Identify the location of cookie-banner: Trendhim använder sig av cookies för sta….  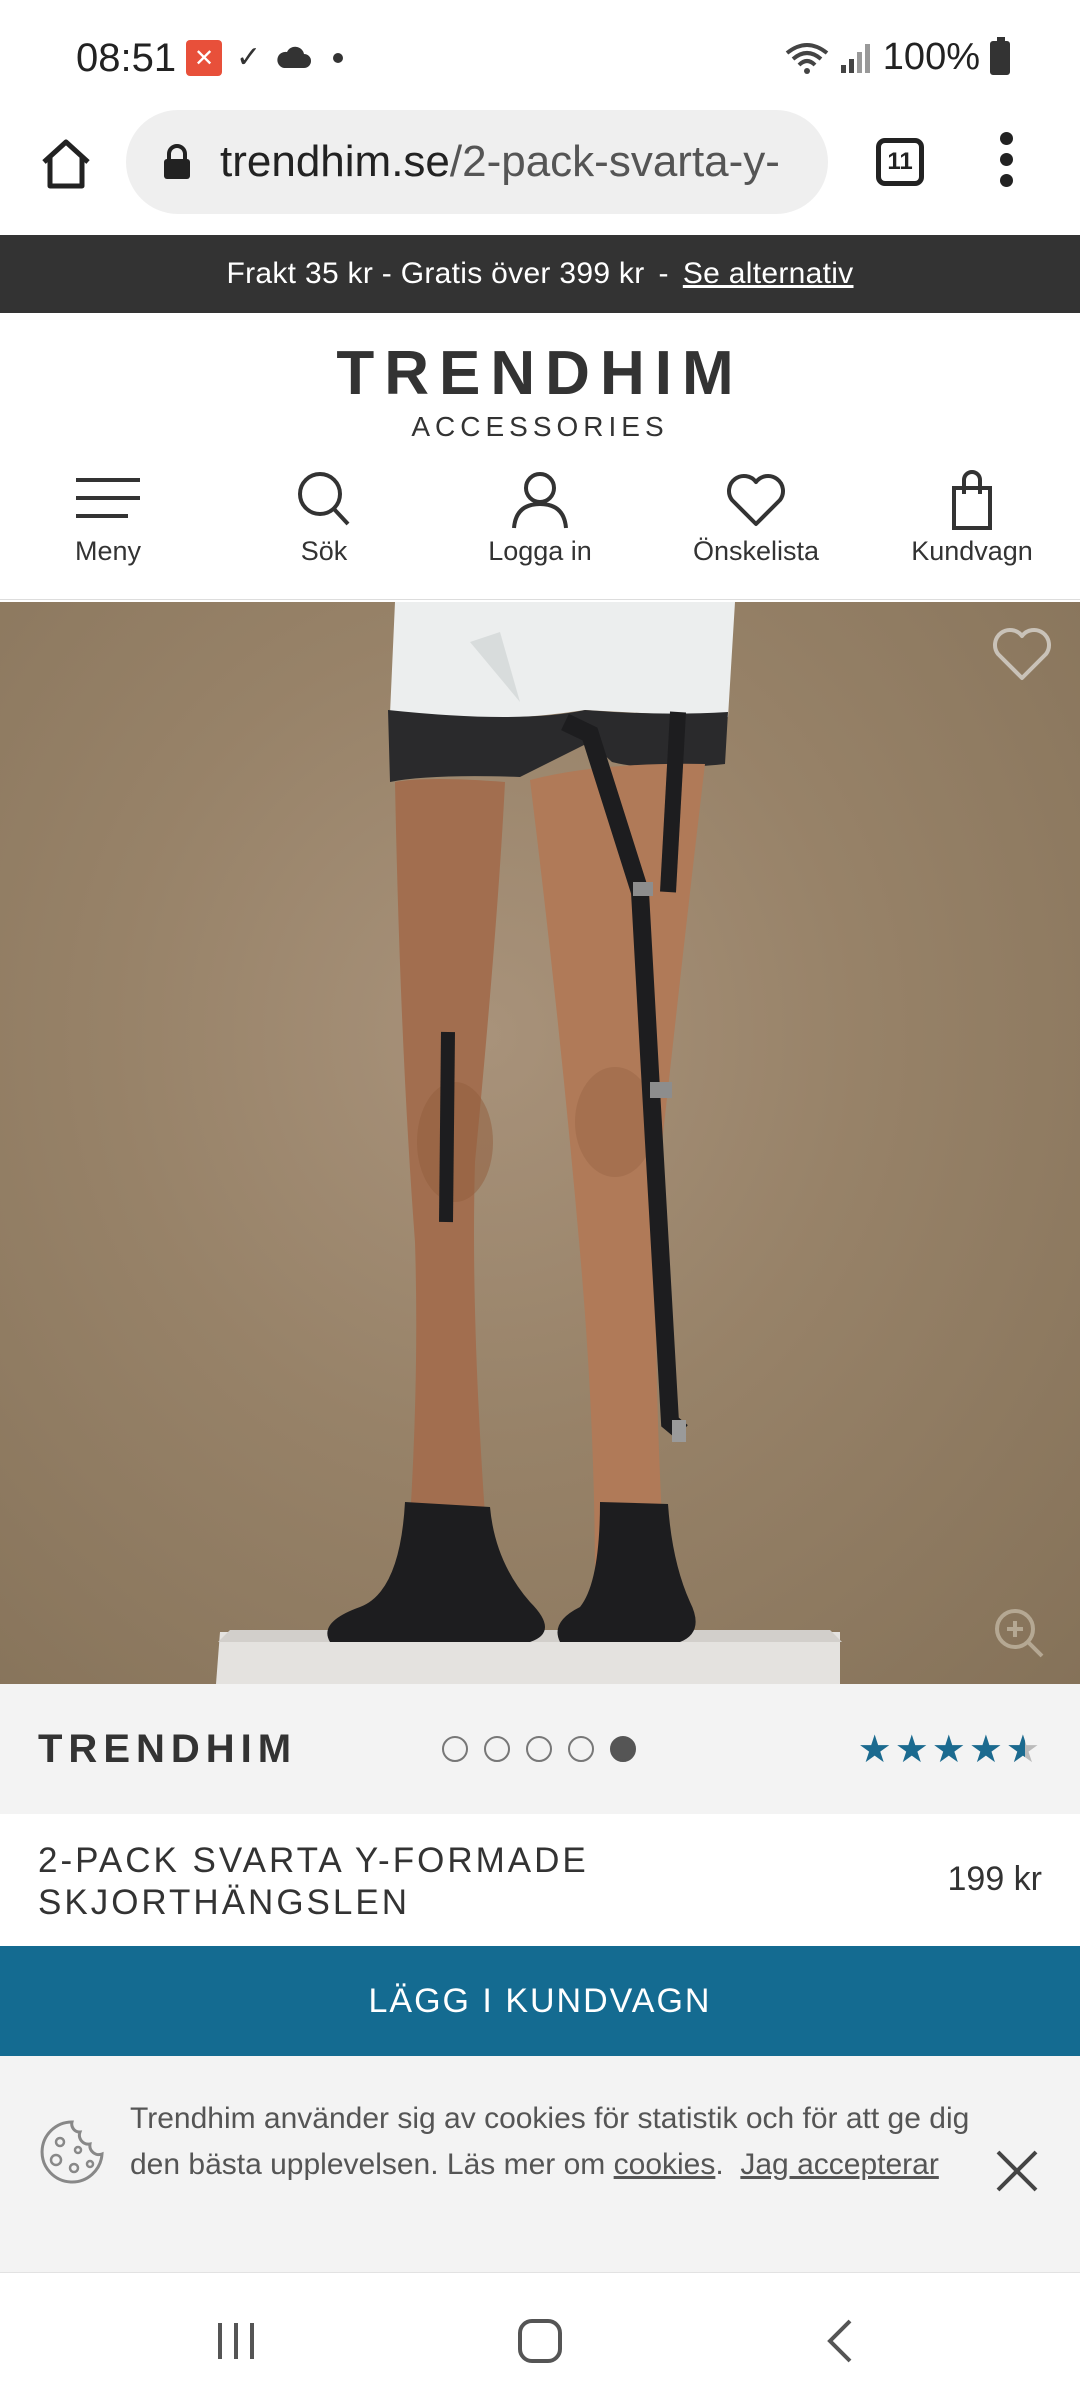
(540, 2164).